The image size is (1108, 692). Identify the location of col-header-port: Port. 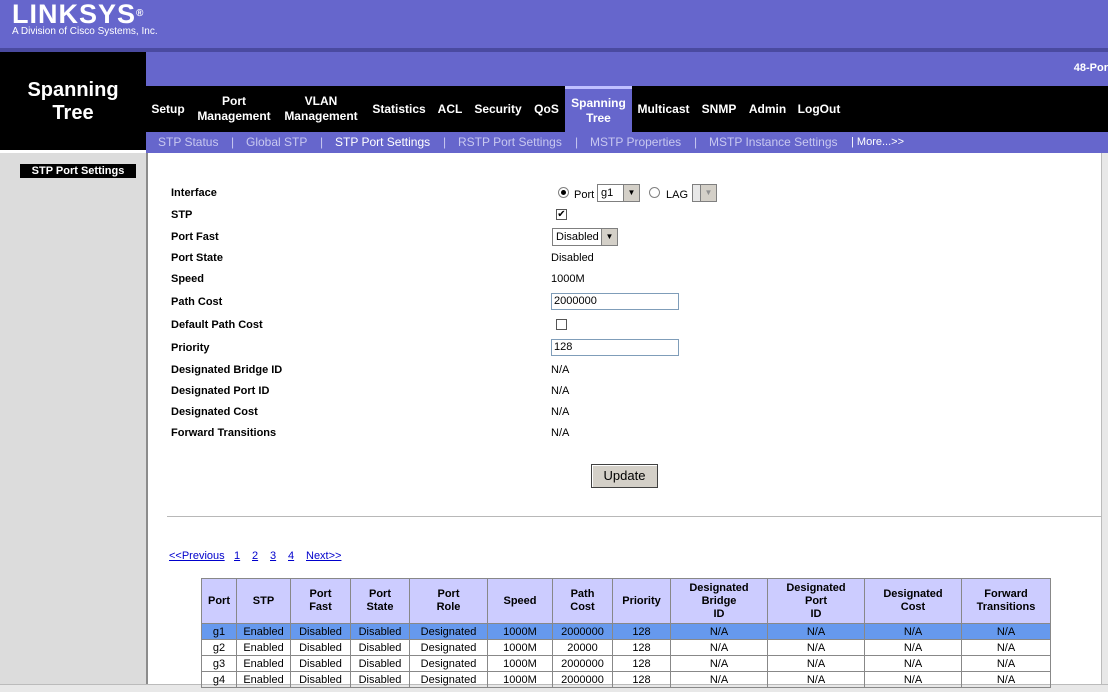
(219, 601).